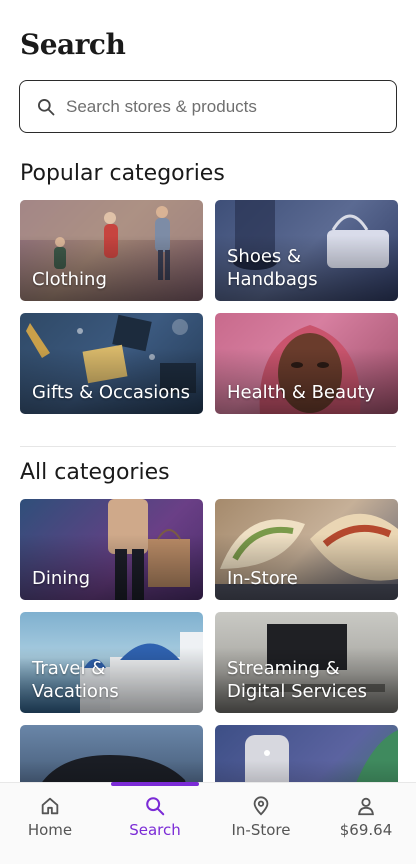  I want to click on category-label: Travel & Vacations, so click(75, 680).